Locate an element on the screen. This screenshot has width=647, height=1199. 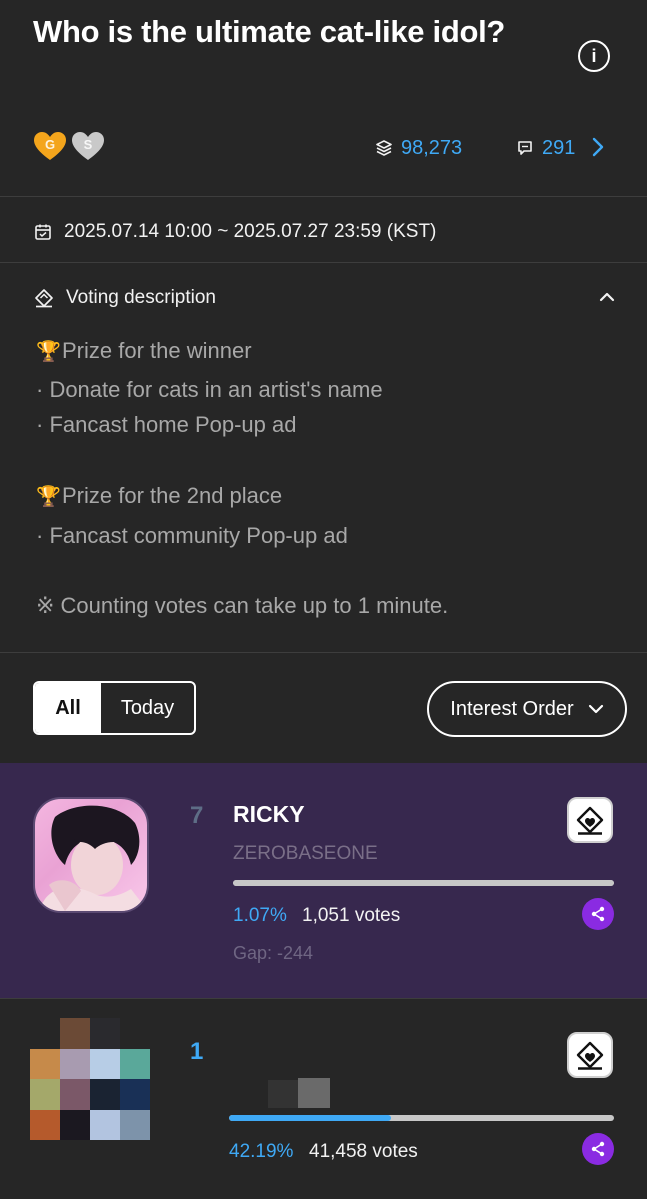
prize-item: · Fancast home Pop-up ad is located at coordinates (166, 424).